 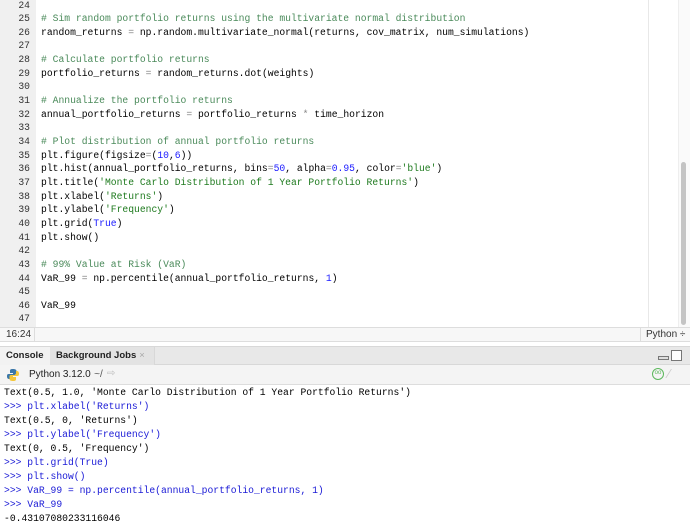 What do you see at coordinates (345, 355) in the screenshot?
I see `console-tab-bar: Console Background Jobs ×` at bounding box center [345, 355].